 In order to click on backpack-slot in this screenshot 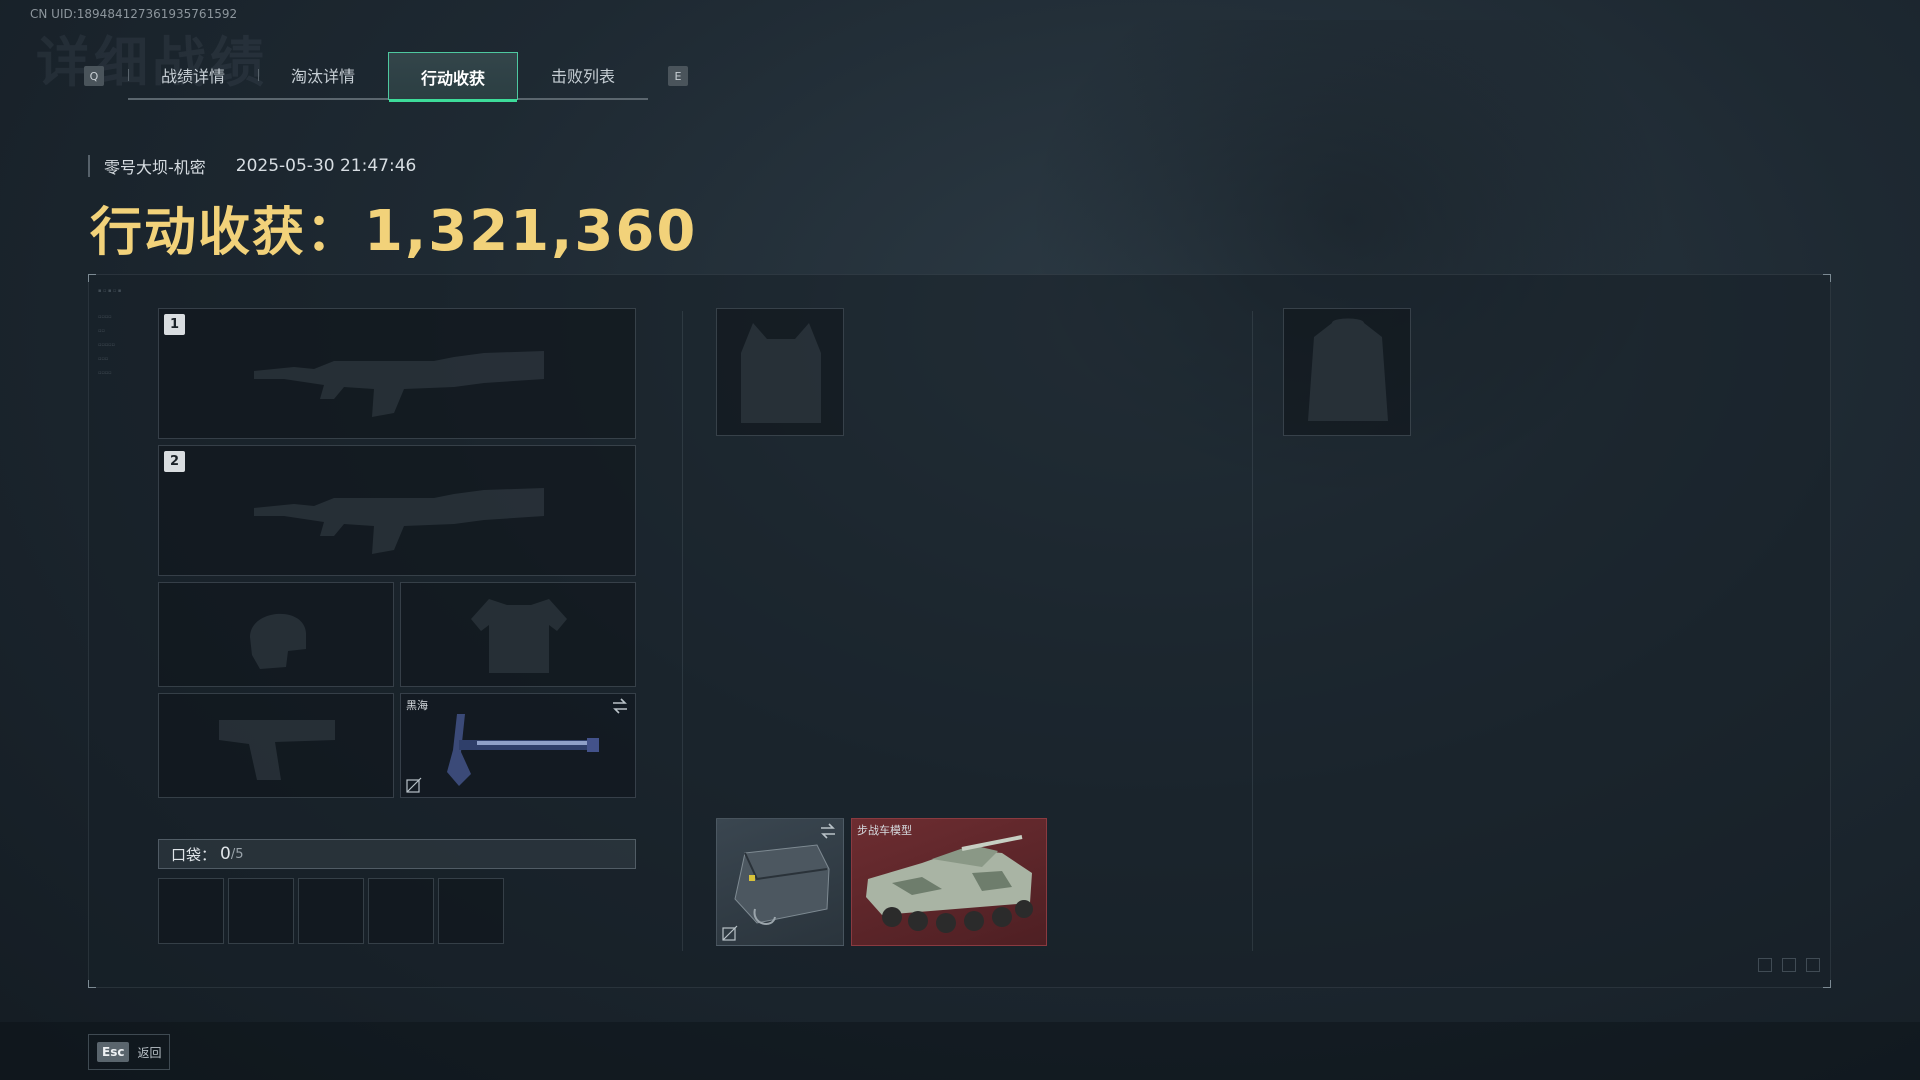, I will do `click(1347, 372)`.